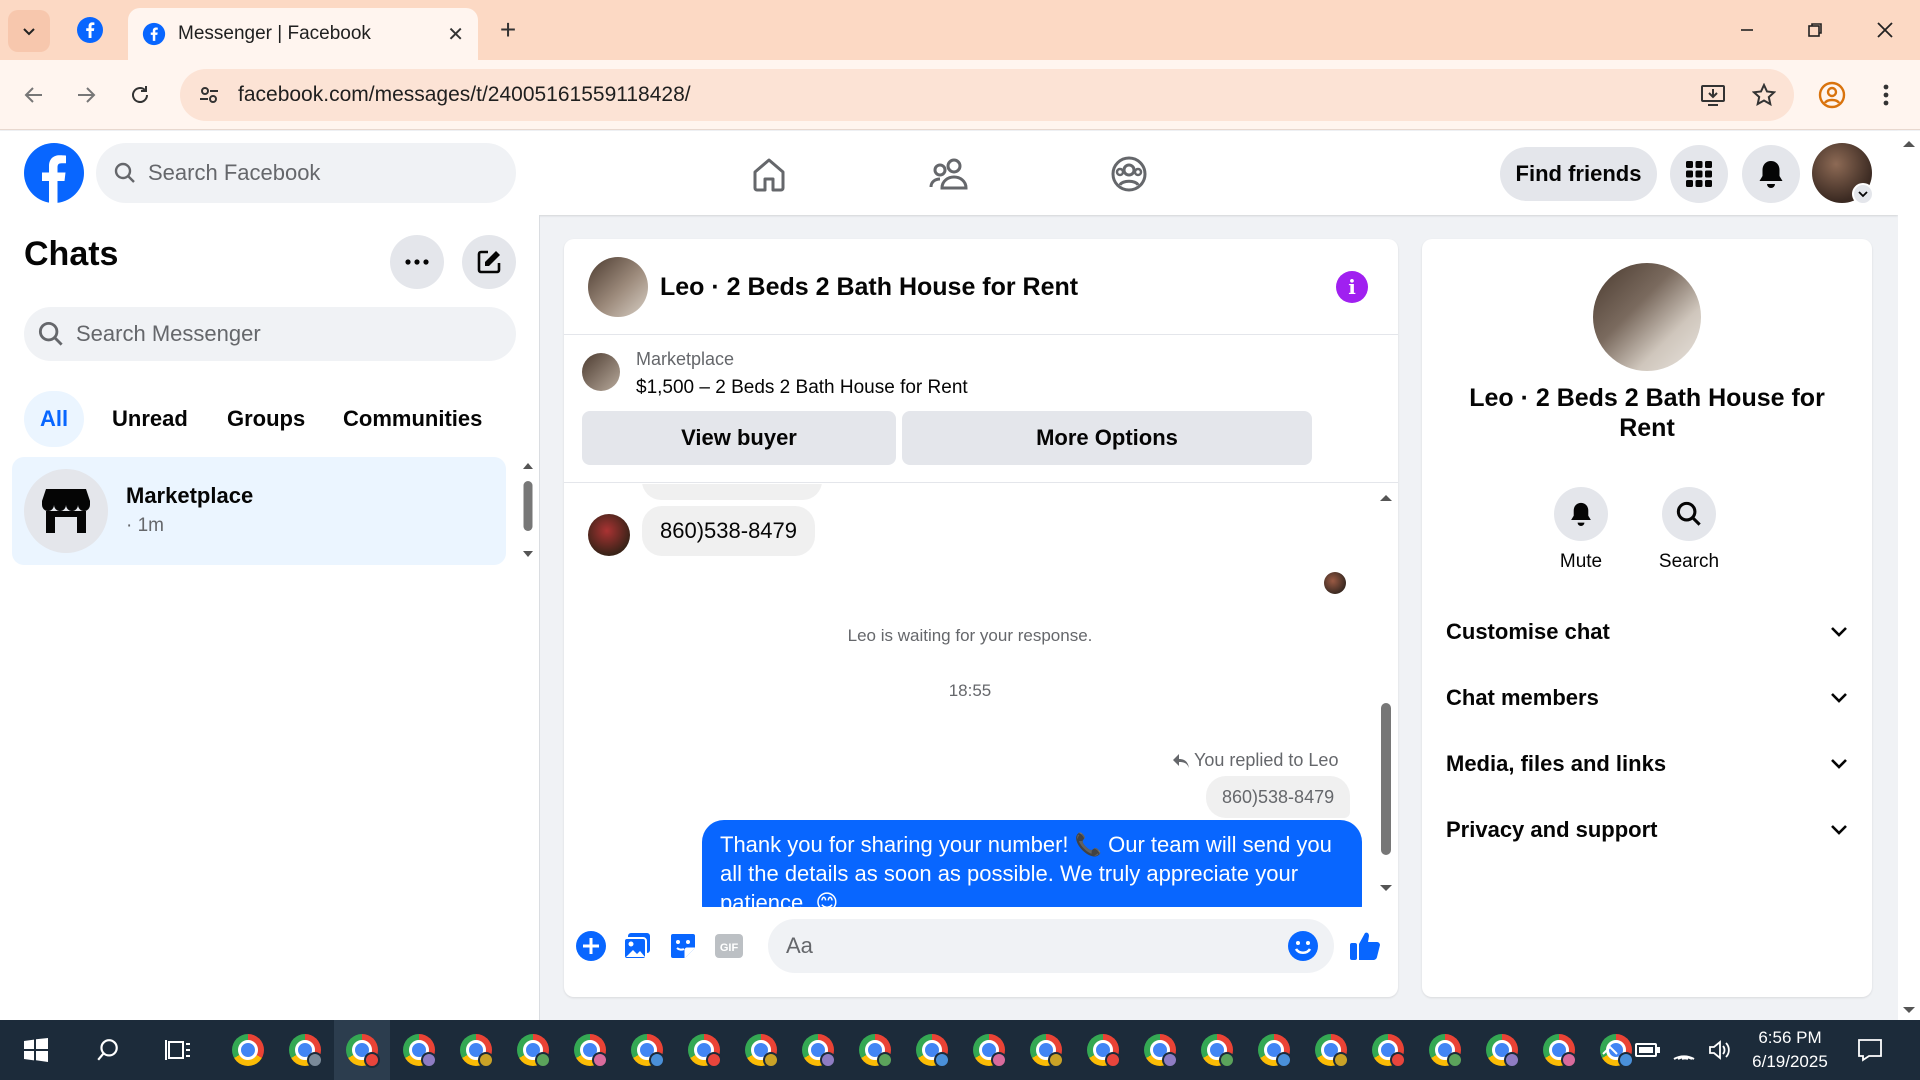 The height and width of the screenshot is (1080, 1920). What do you see at coordinates (949, 174) in the screenshot?
I see `nav-friends` at bounding box center [949, 174].